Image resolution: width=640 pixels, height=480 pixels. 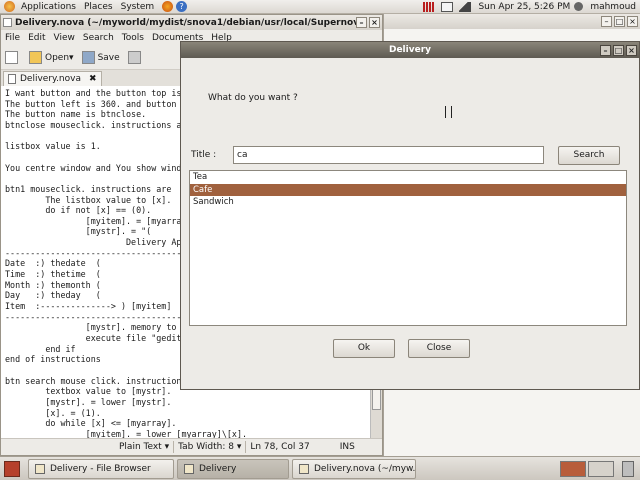 I want to click on scrollbar-thumb, so click(x=376, y=399).